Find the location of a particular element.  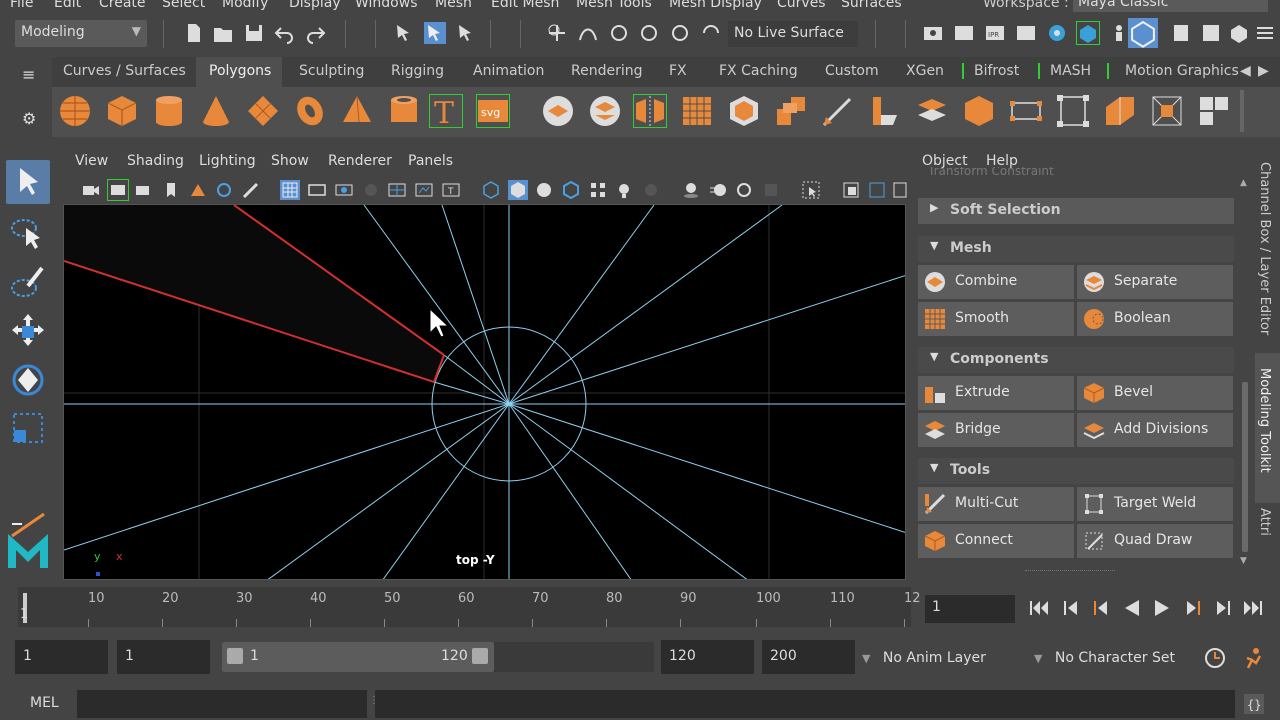

section-tools: ▼ Tools is located at coordinates (1076, 471).